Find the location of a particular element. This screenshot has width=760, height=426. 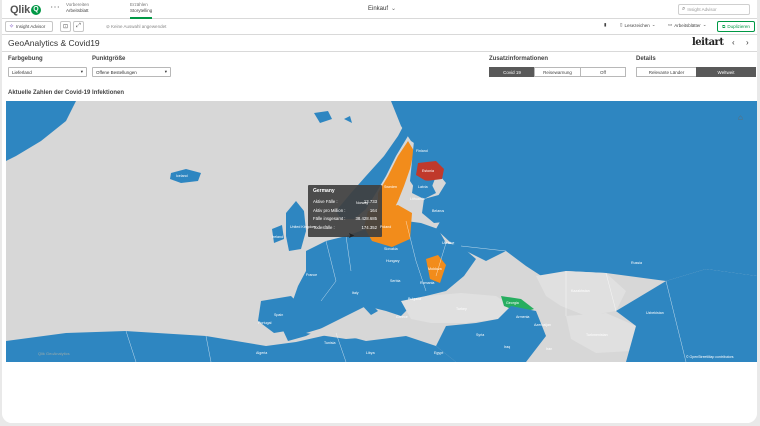

details-toggle: Relevante Länder Weltweit is located at coordinates (696, 72).